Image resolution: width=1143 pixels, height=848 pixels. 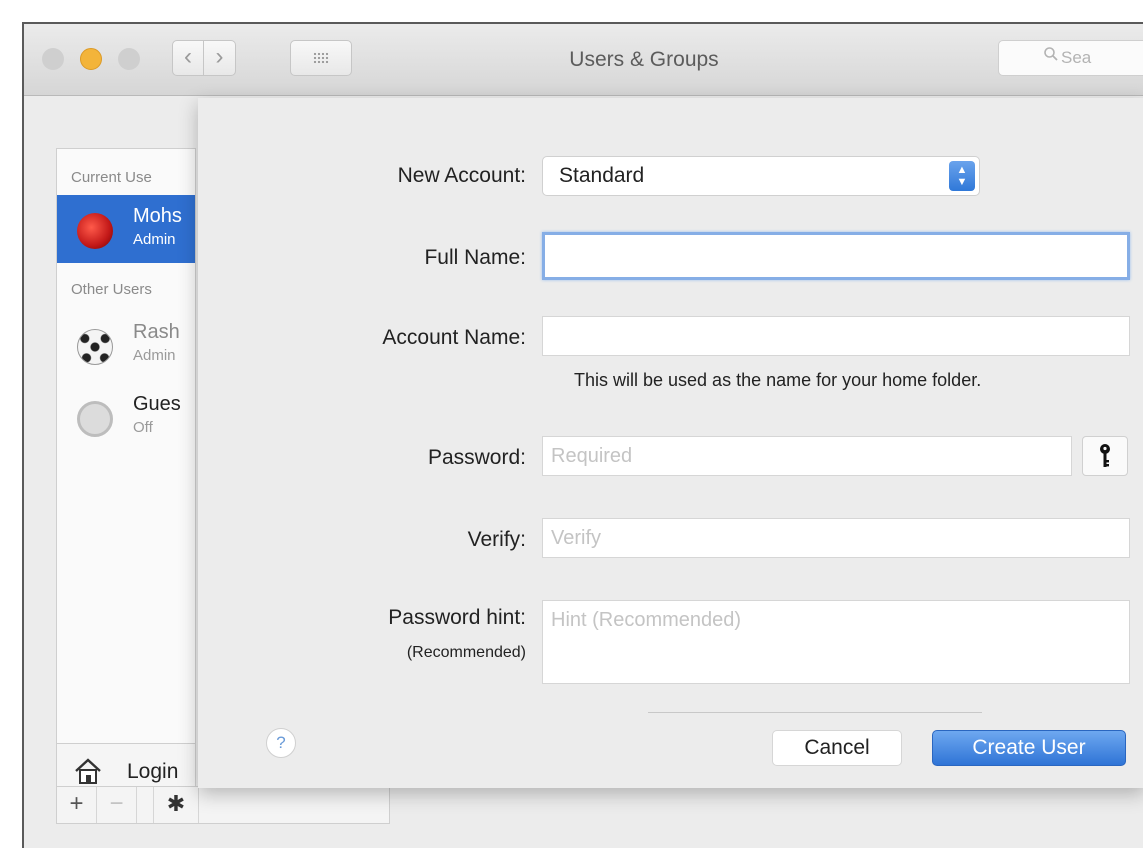 I want to click on back-button: ‹, so click(x=188, y=58).